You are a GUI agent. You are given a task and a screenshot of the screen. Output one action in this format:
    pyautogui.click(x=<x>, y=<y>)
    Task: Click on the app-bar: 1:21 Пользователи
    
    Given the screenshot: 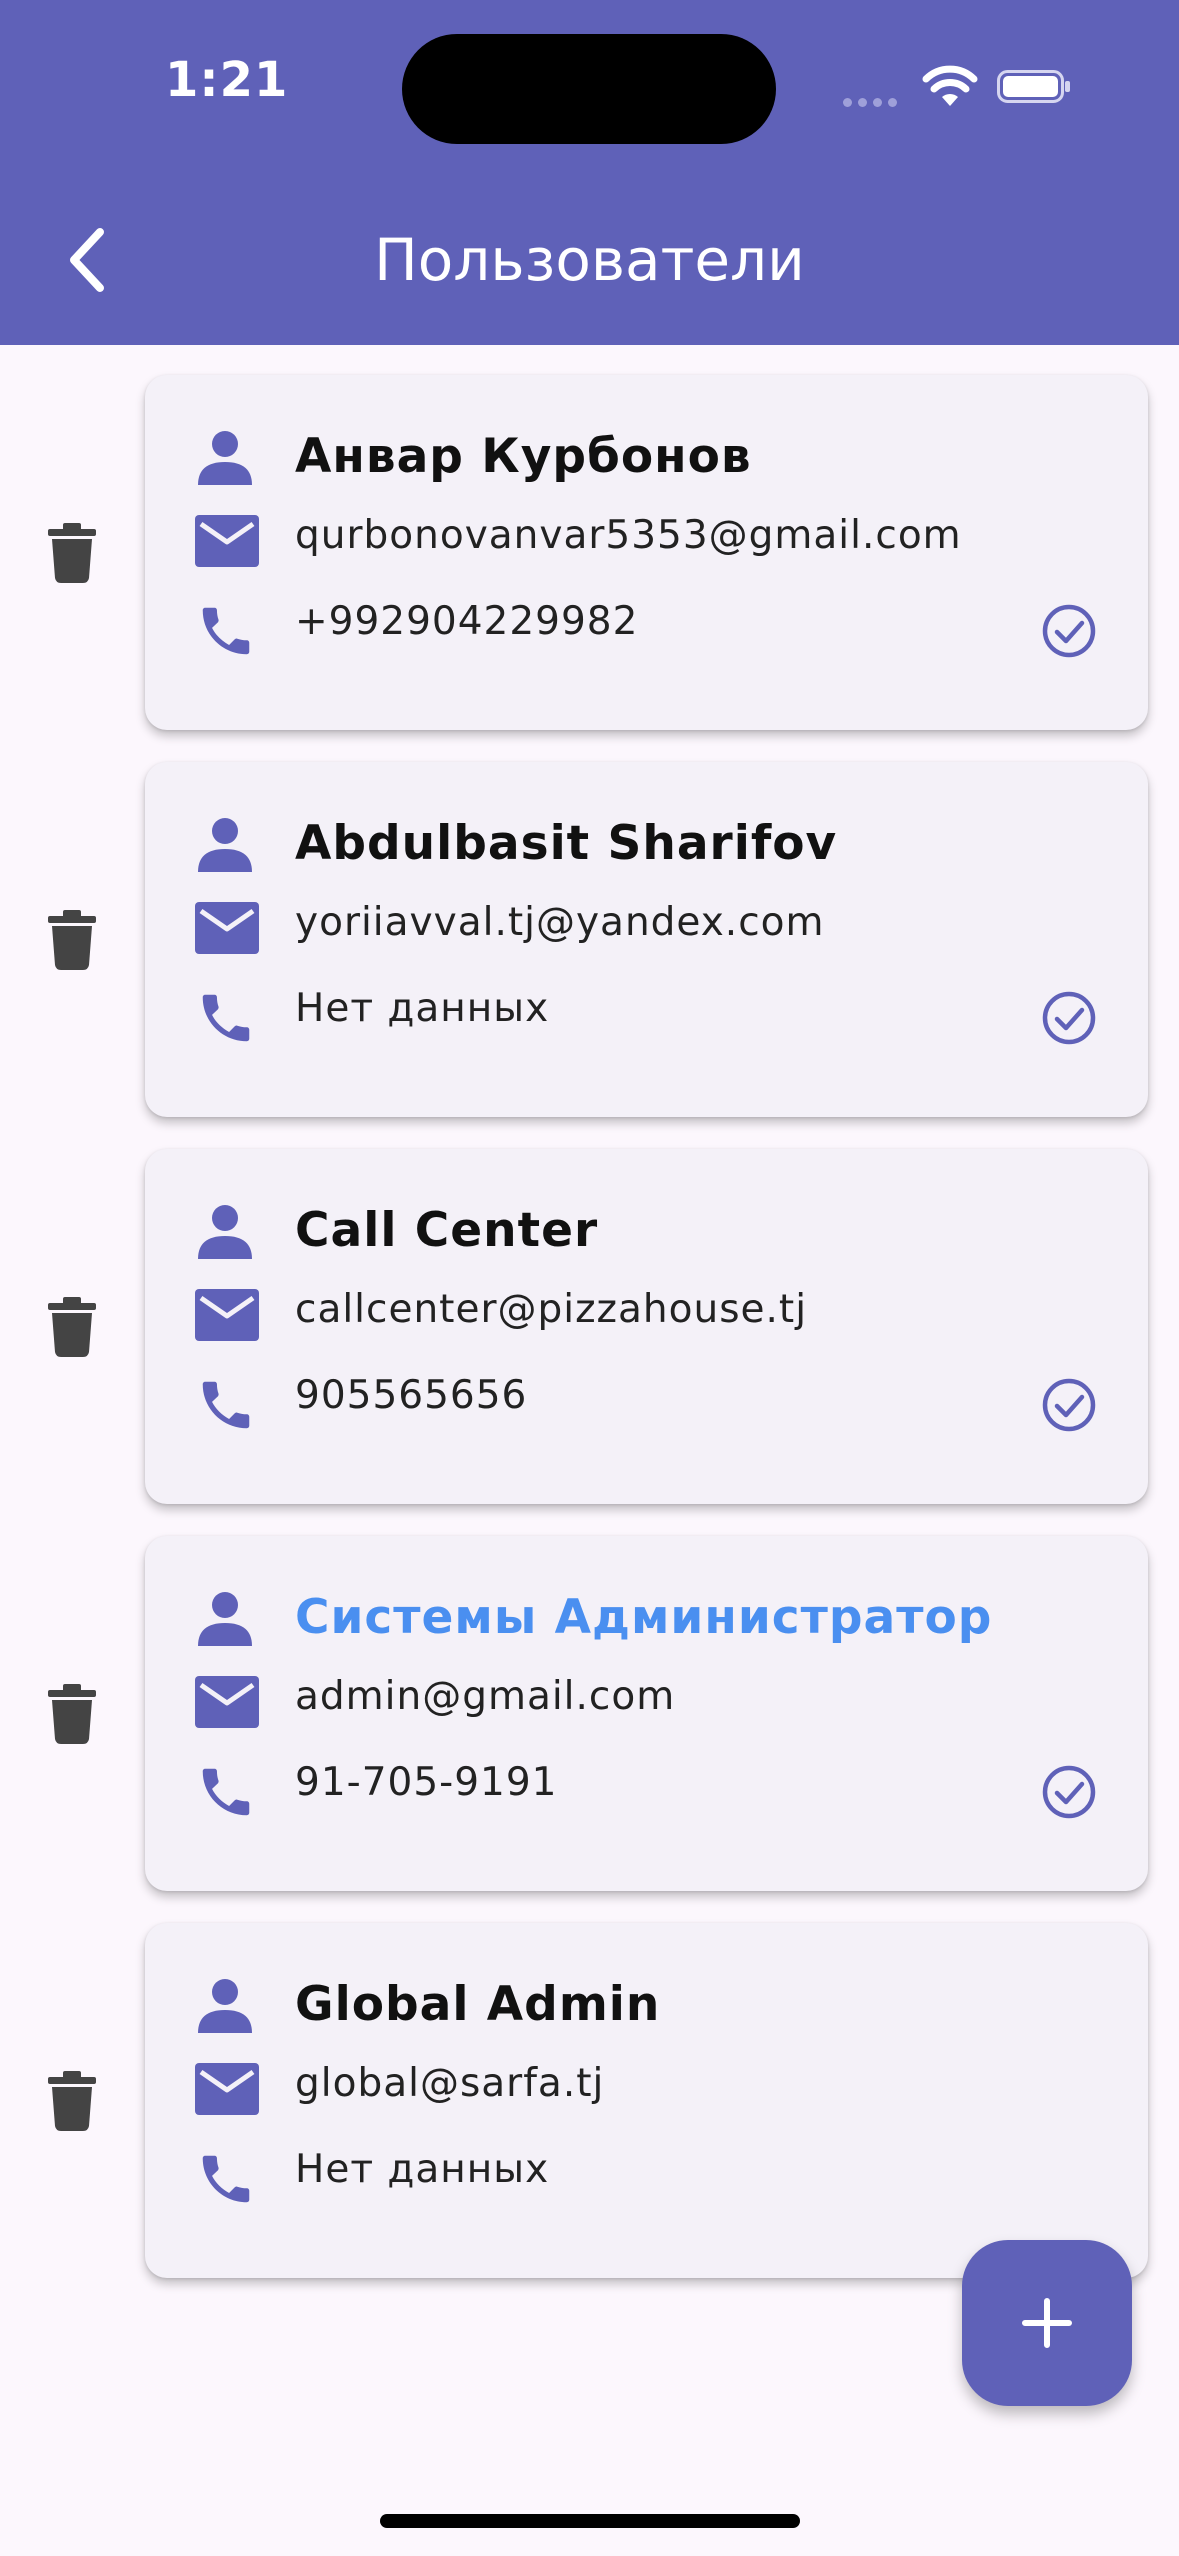 What is the action you would take?
    pyautogui.click(x=589, y=172)
    